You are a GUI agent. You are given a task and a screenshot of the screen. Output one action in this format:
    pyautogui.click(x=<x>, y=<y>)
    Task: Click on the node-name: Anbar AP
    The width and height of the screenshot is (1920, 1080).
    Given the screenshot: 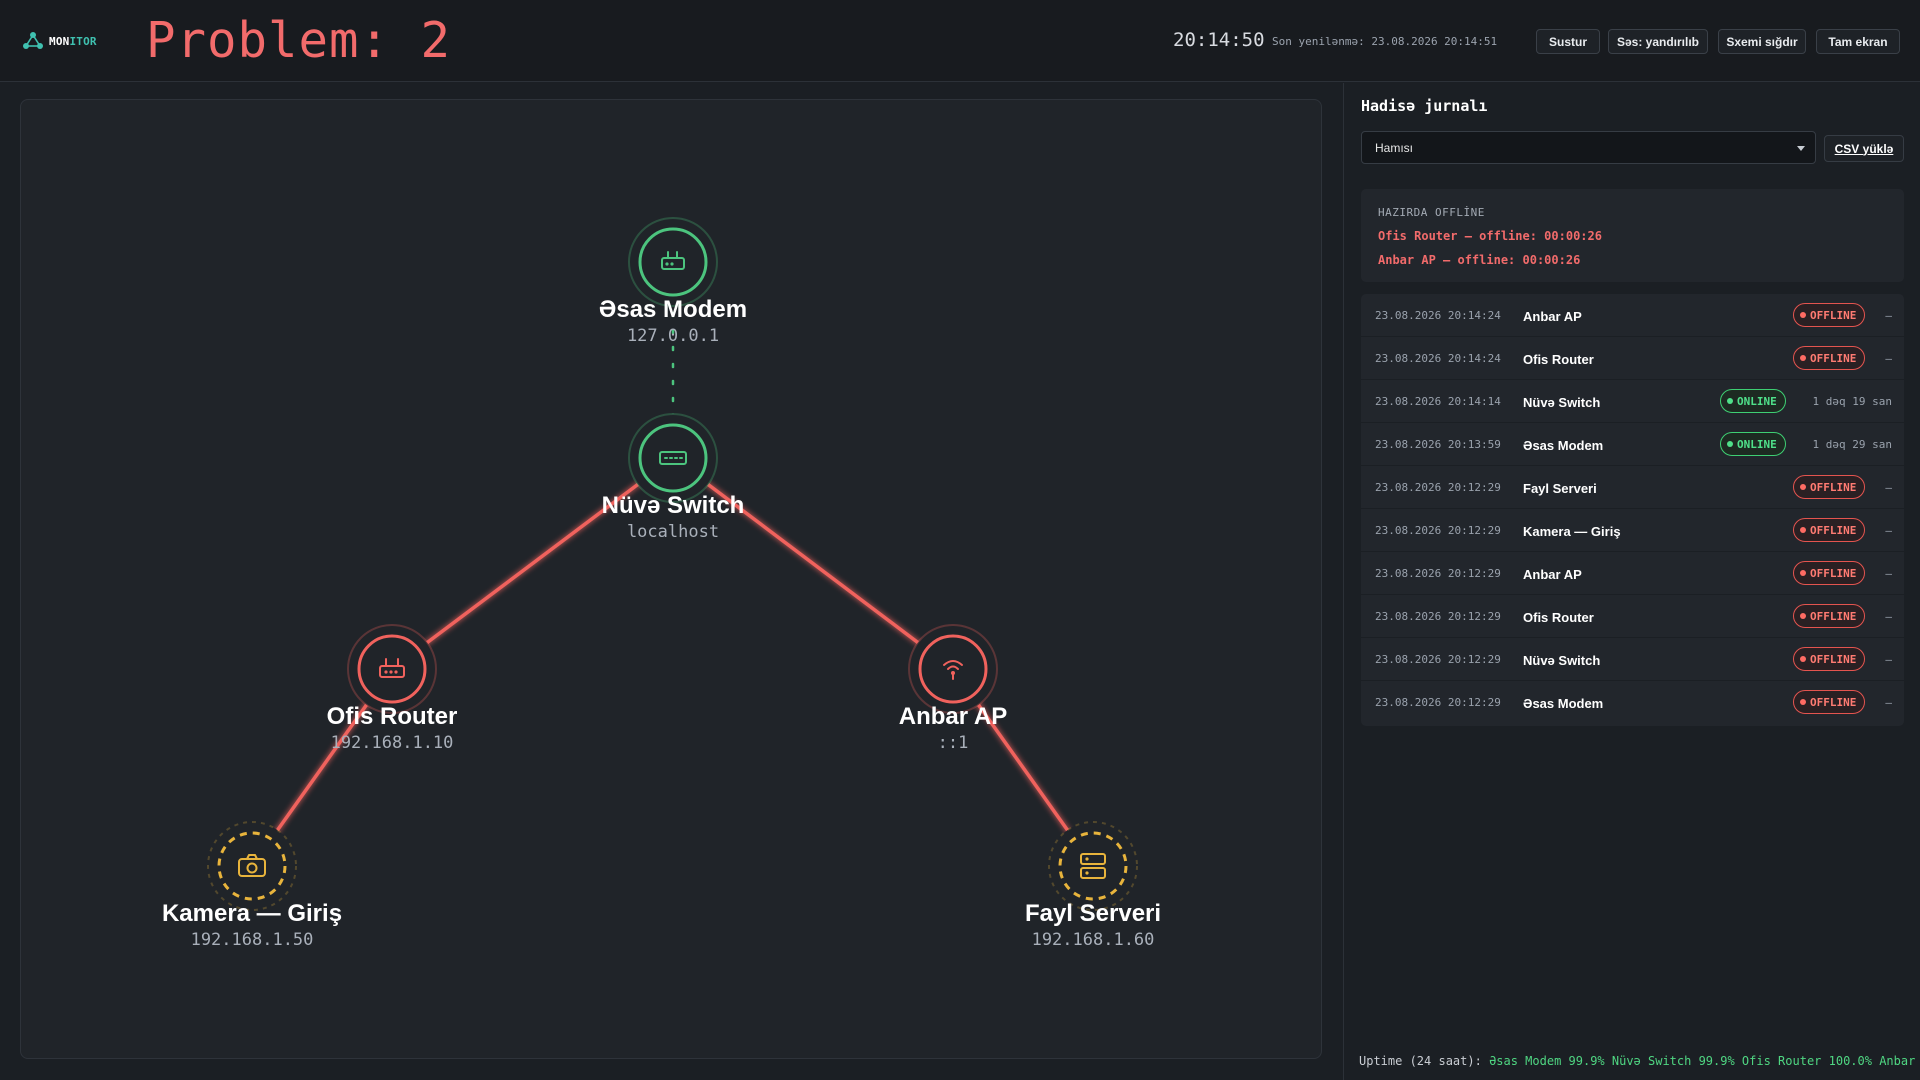 What is the action you would take?
    pyautogui.click(x=953, y=716)
    